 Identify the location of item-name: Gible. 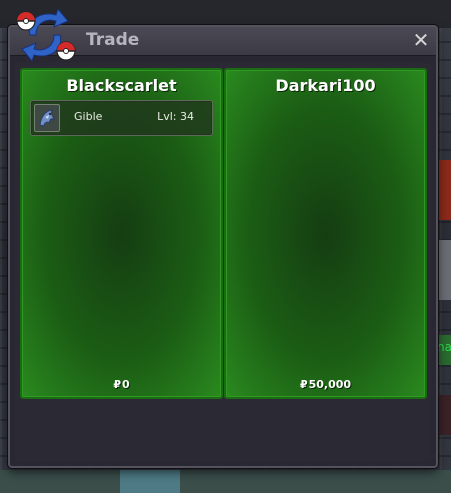
(88, 116).